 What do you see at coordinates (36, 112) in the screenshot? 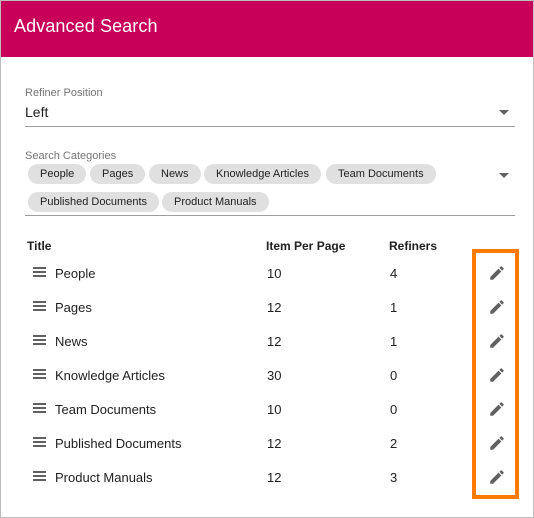
I see `refiner-position-select: Left` at bounding box center [36, 112].